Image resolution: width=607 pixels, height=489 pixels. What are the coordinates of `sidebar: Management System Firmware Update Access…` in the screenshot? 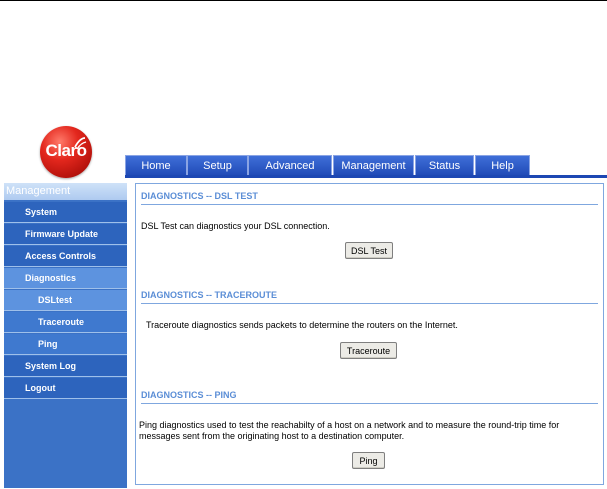 It's located at (65, 335).